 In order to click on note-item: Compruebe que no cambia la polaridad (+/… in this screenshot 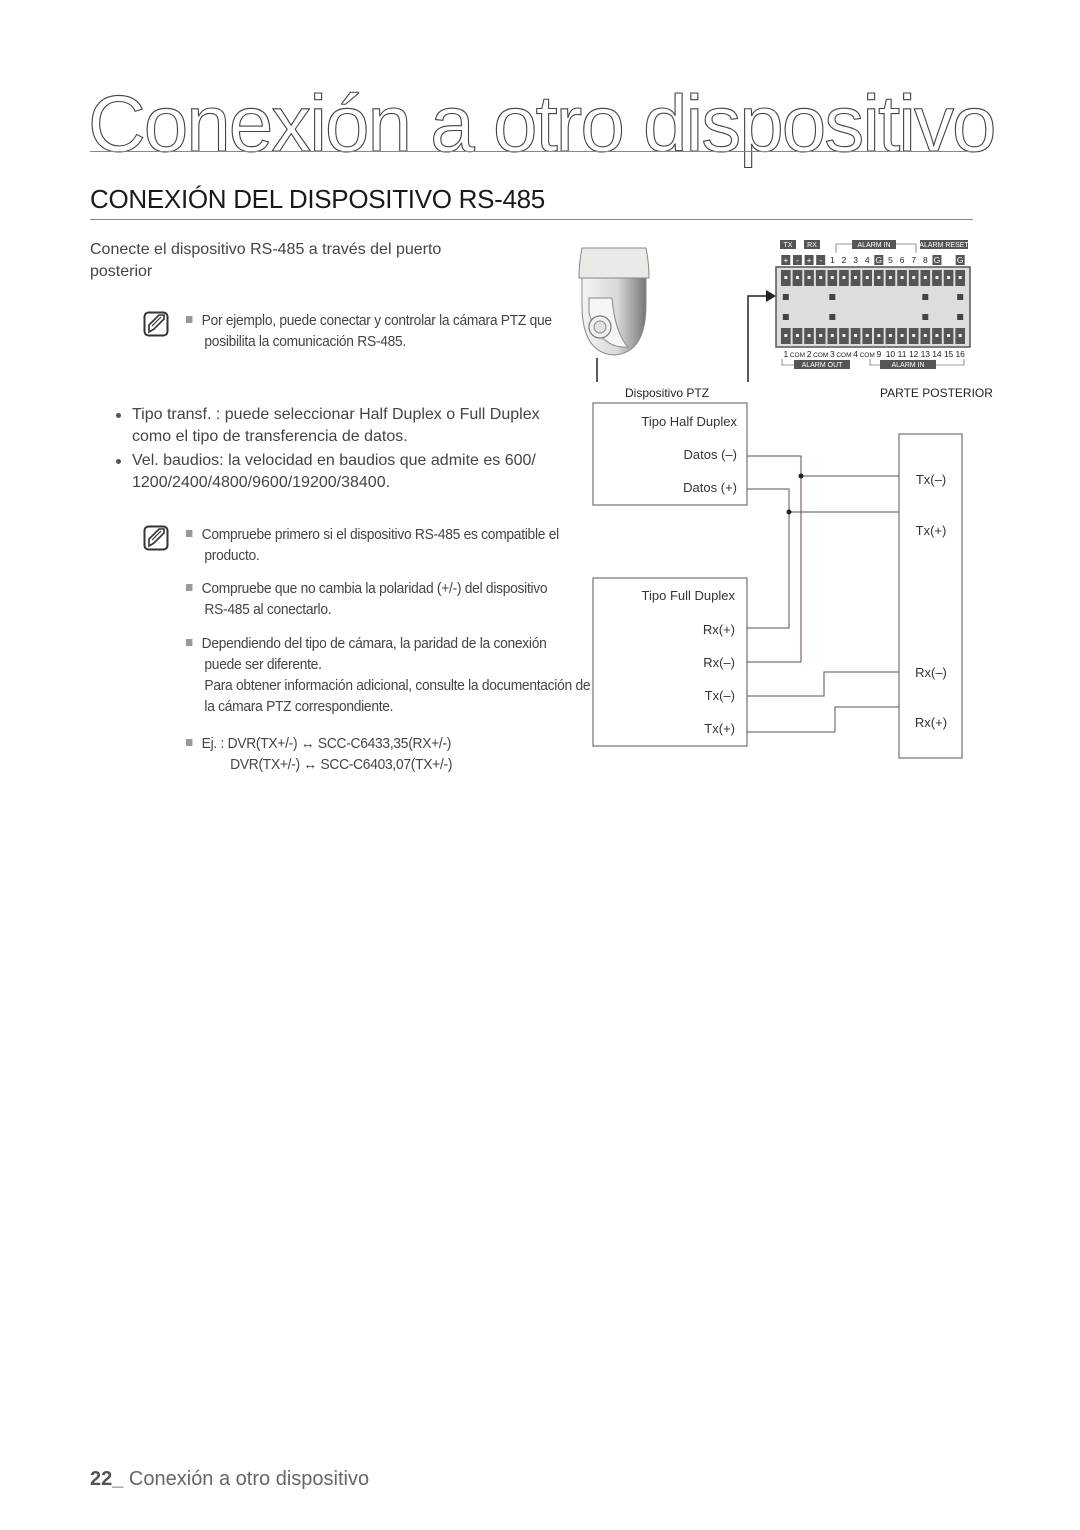, I will do `click(396, 599)`.